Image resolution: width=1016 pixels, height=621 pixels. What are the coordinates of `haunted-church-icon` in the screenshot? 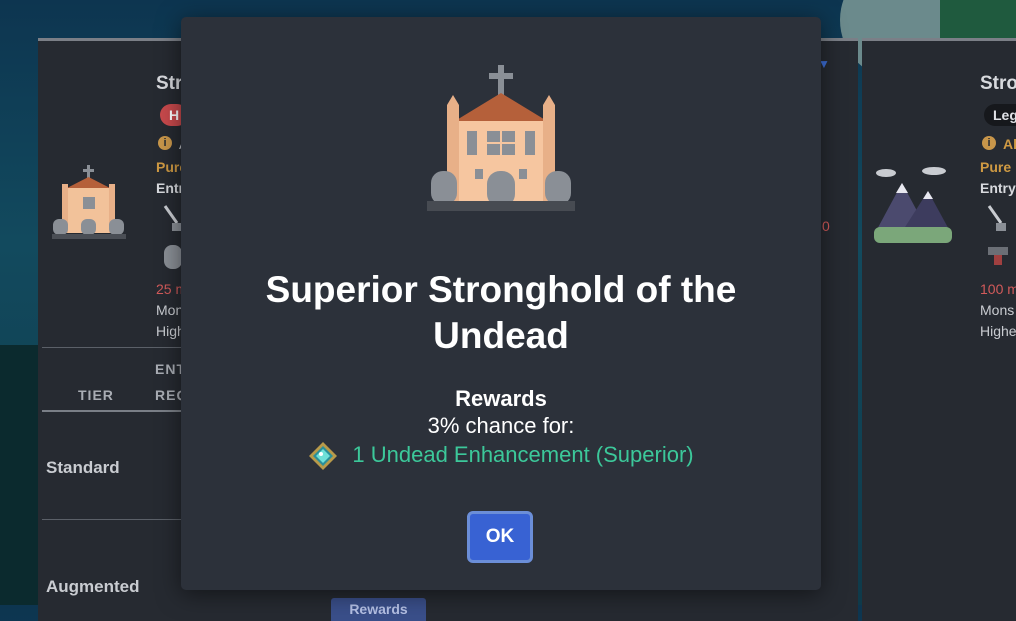 It's located at (501, 138).